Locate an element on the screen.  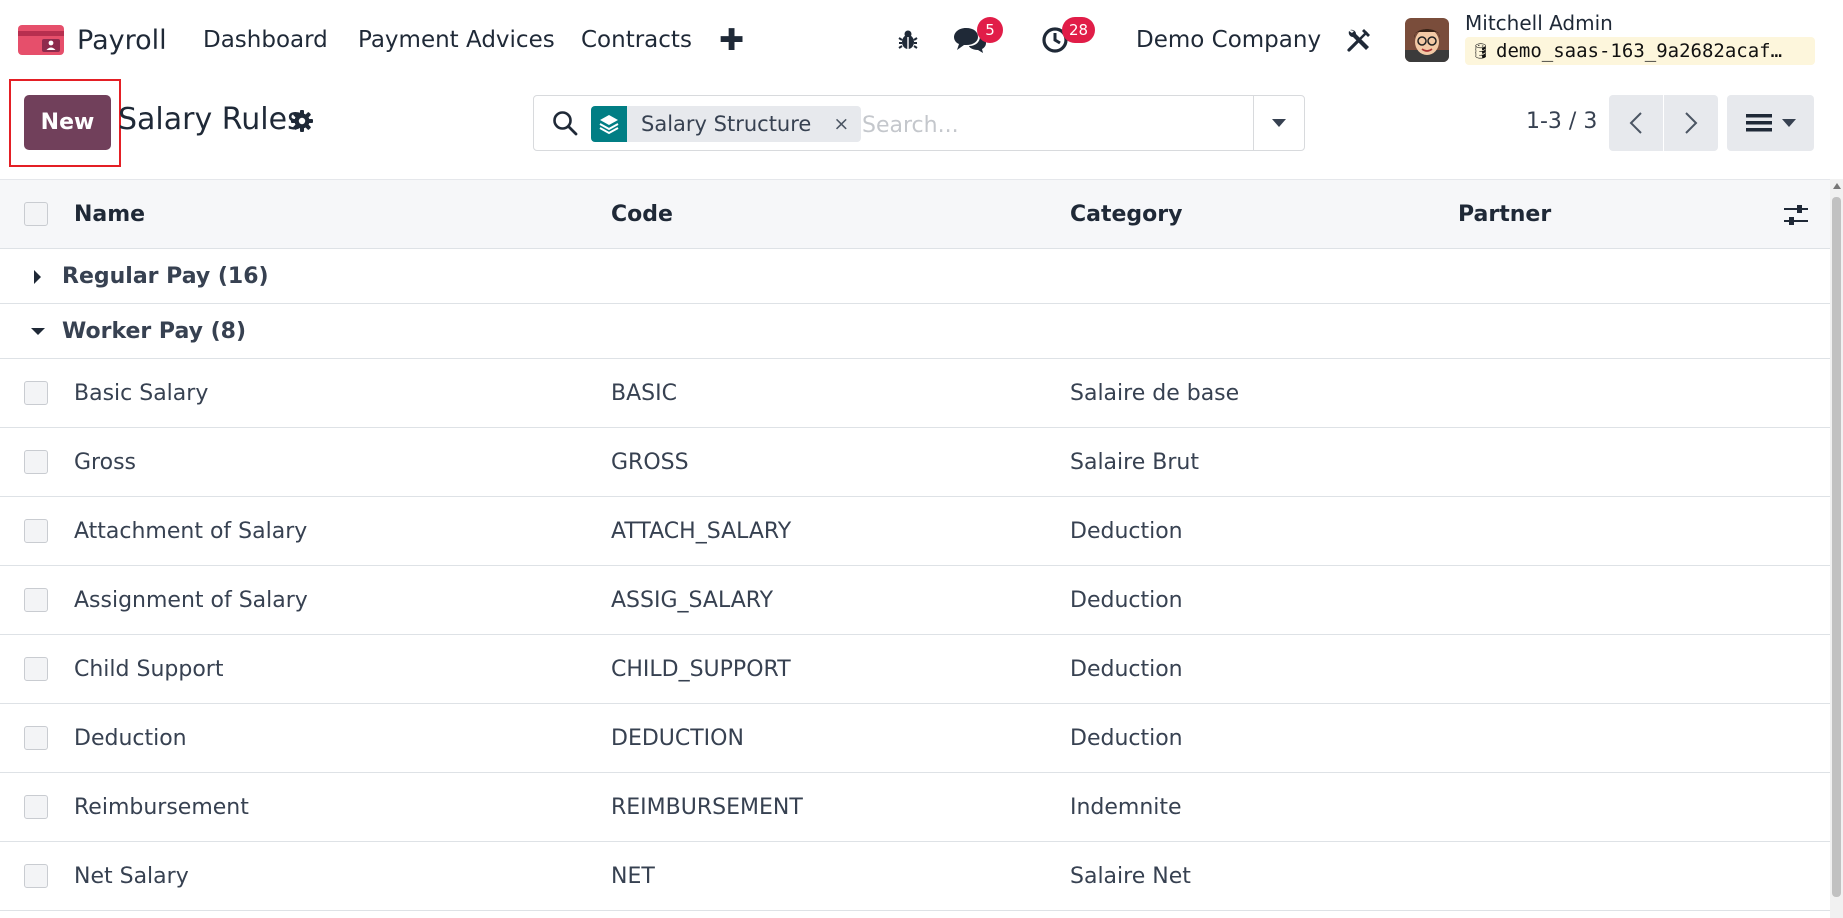
group-label: Worker Pay (8) is located at coordinates (154, 331).